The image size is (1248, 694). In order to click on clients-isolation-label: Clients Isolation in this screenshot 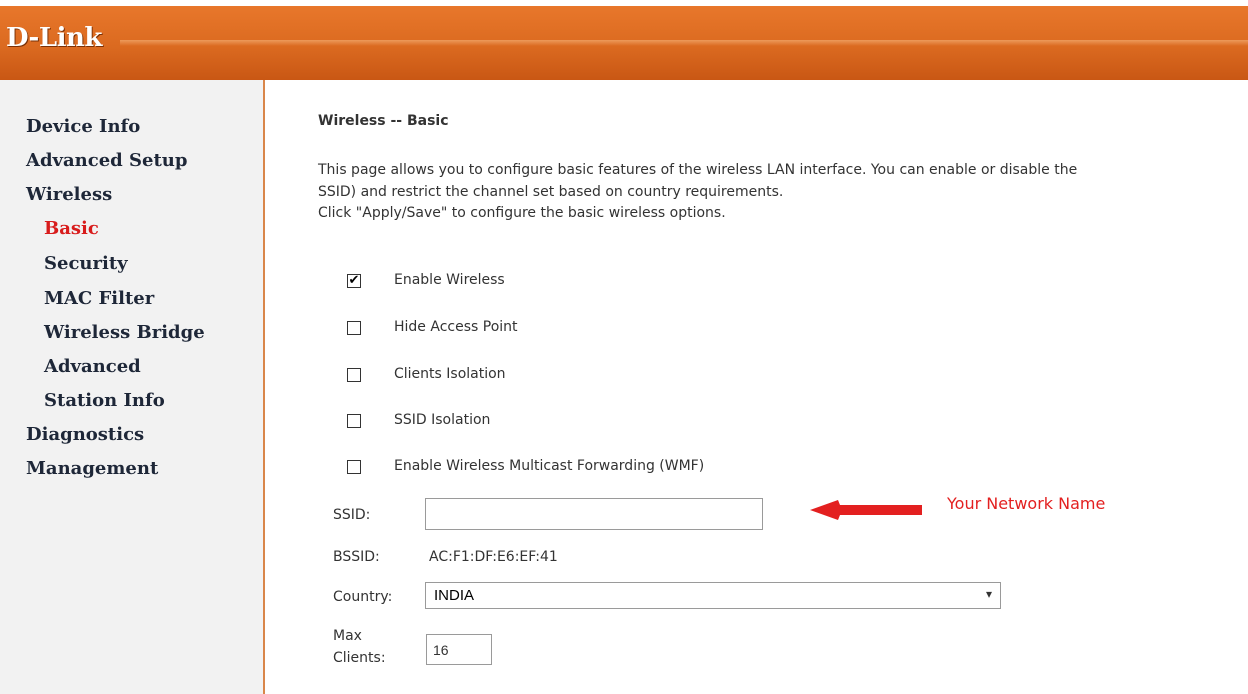, I will do `click(450, 374)`.